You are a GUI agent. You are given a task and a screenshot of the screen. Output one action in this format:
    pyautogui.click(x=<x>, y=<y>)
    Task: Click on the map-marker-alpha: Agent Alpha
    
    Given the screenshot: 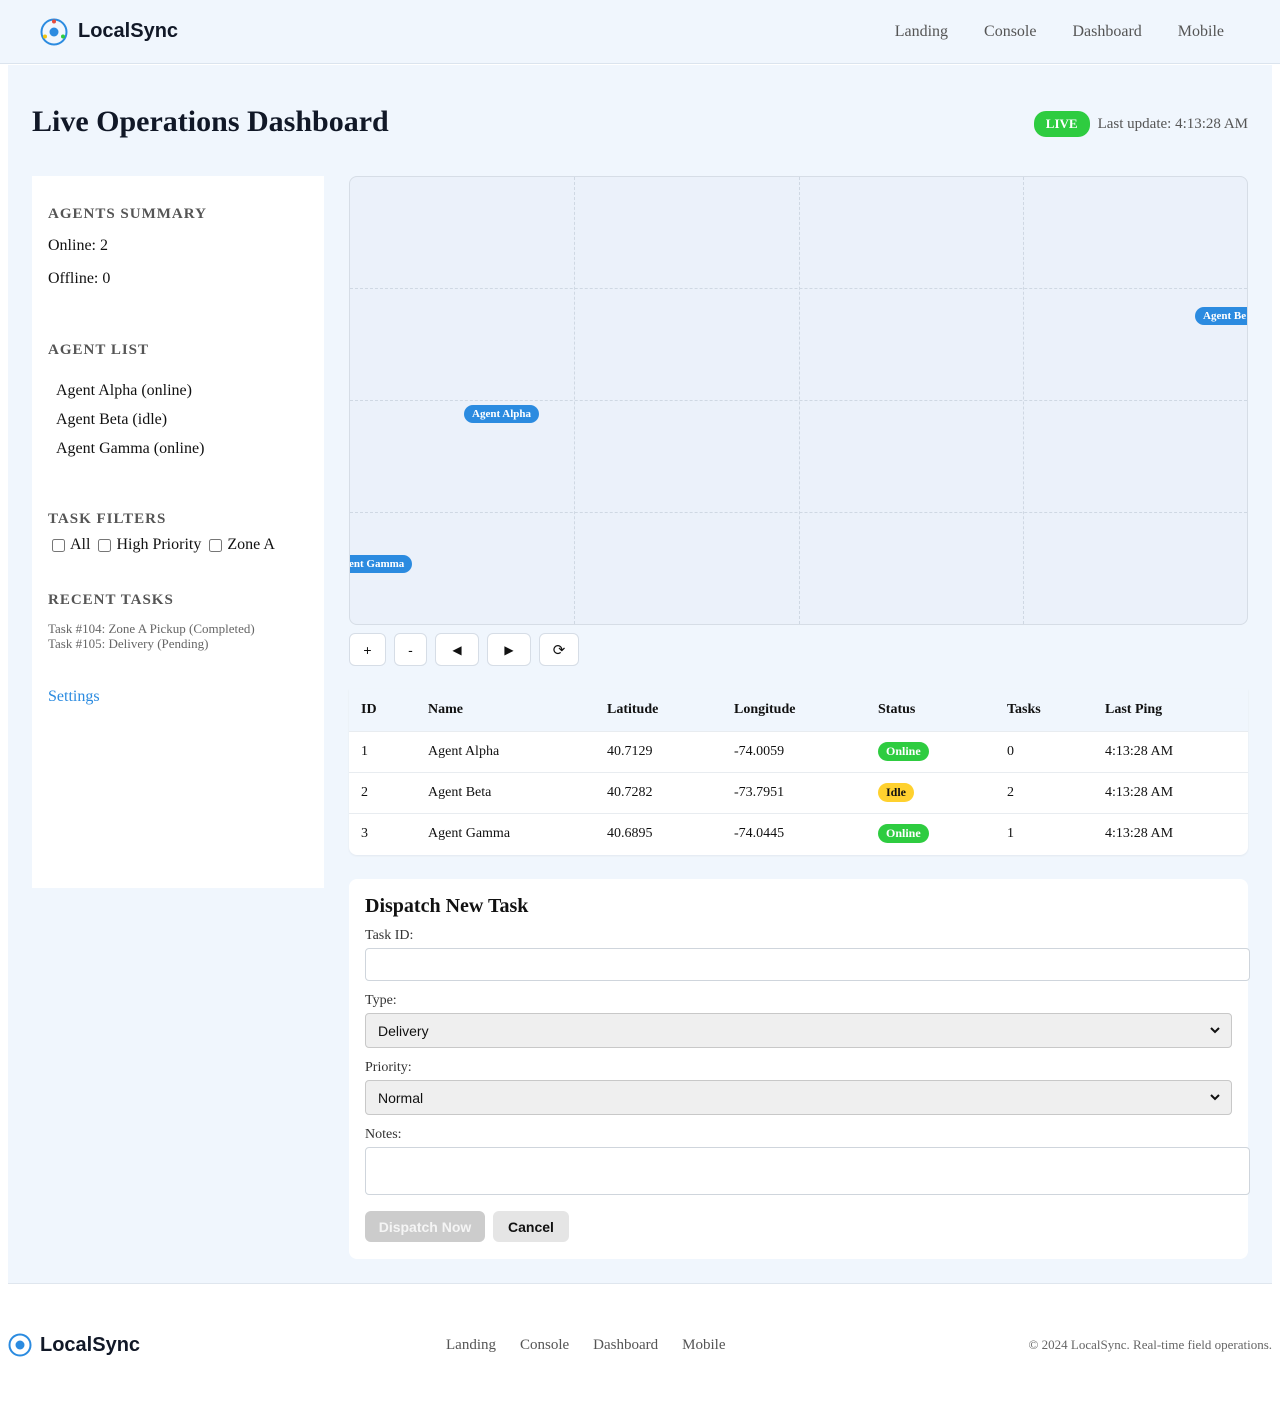 What is the action you would take?
    pyautogui.click(x=501, y=414)
    